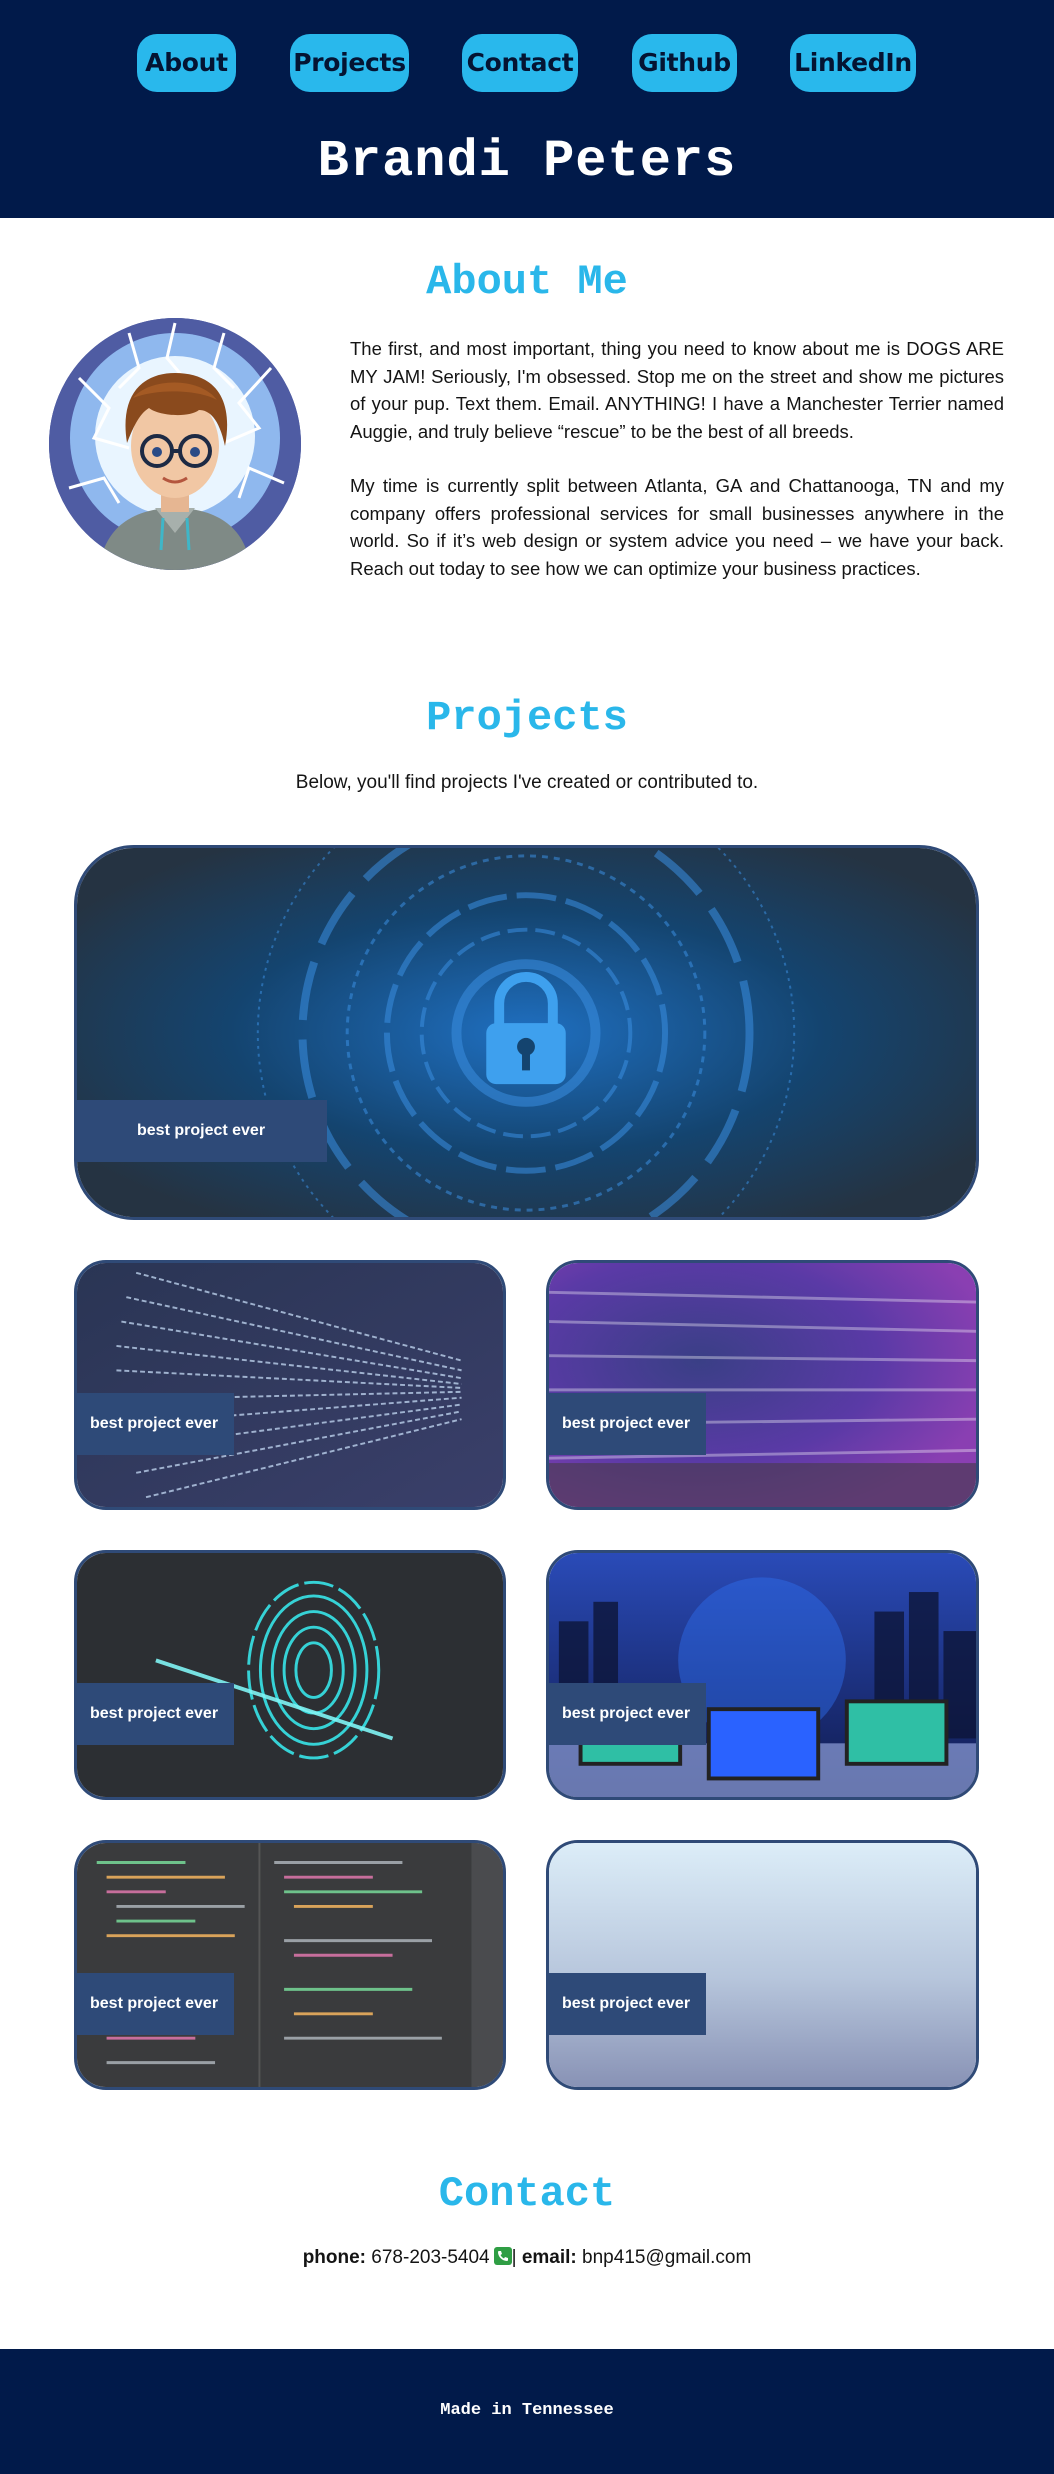 The height and width of the screenshot is (2474, 1054). Describe the element at coordinates (334, 2257) in the screenshot. I see `phone-label: phone:` at that location.